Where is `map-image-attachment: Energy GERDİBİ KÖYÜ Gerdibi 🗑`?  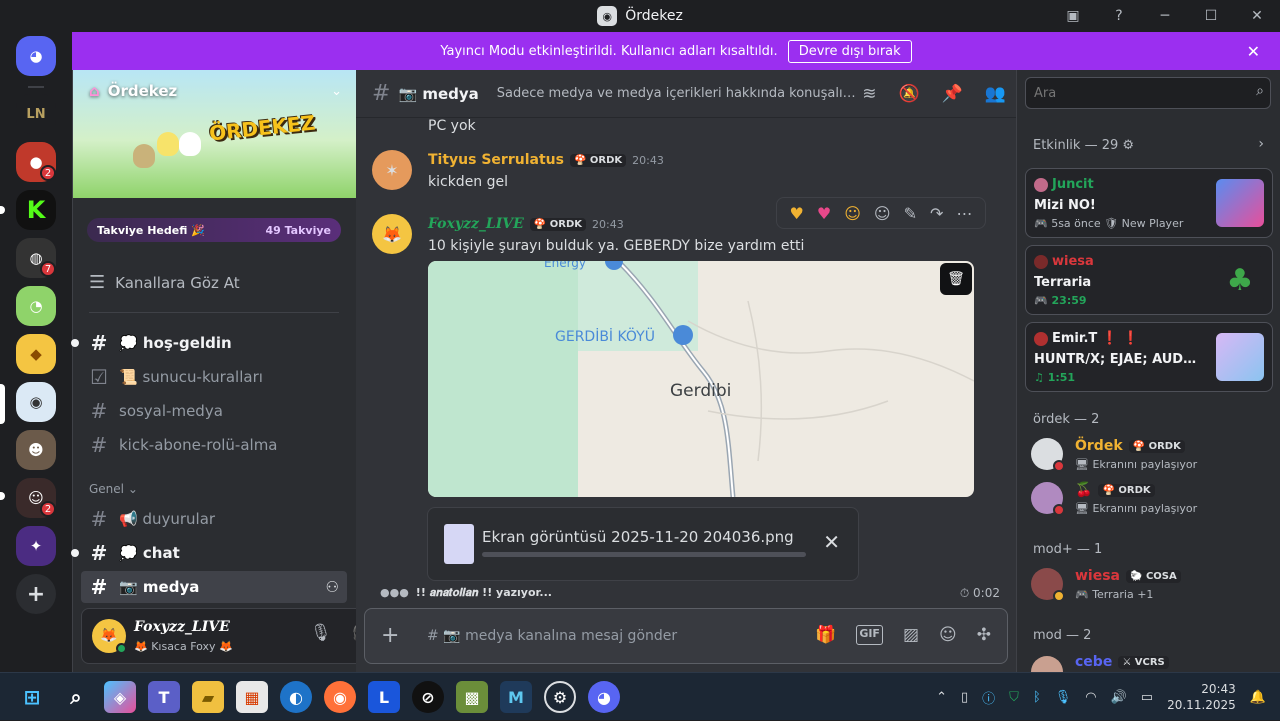 map-image-attachment: Energy GERDİBİ KÖYÜ Gerdibi 🗑 is located at coordinates (701, 379).